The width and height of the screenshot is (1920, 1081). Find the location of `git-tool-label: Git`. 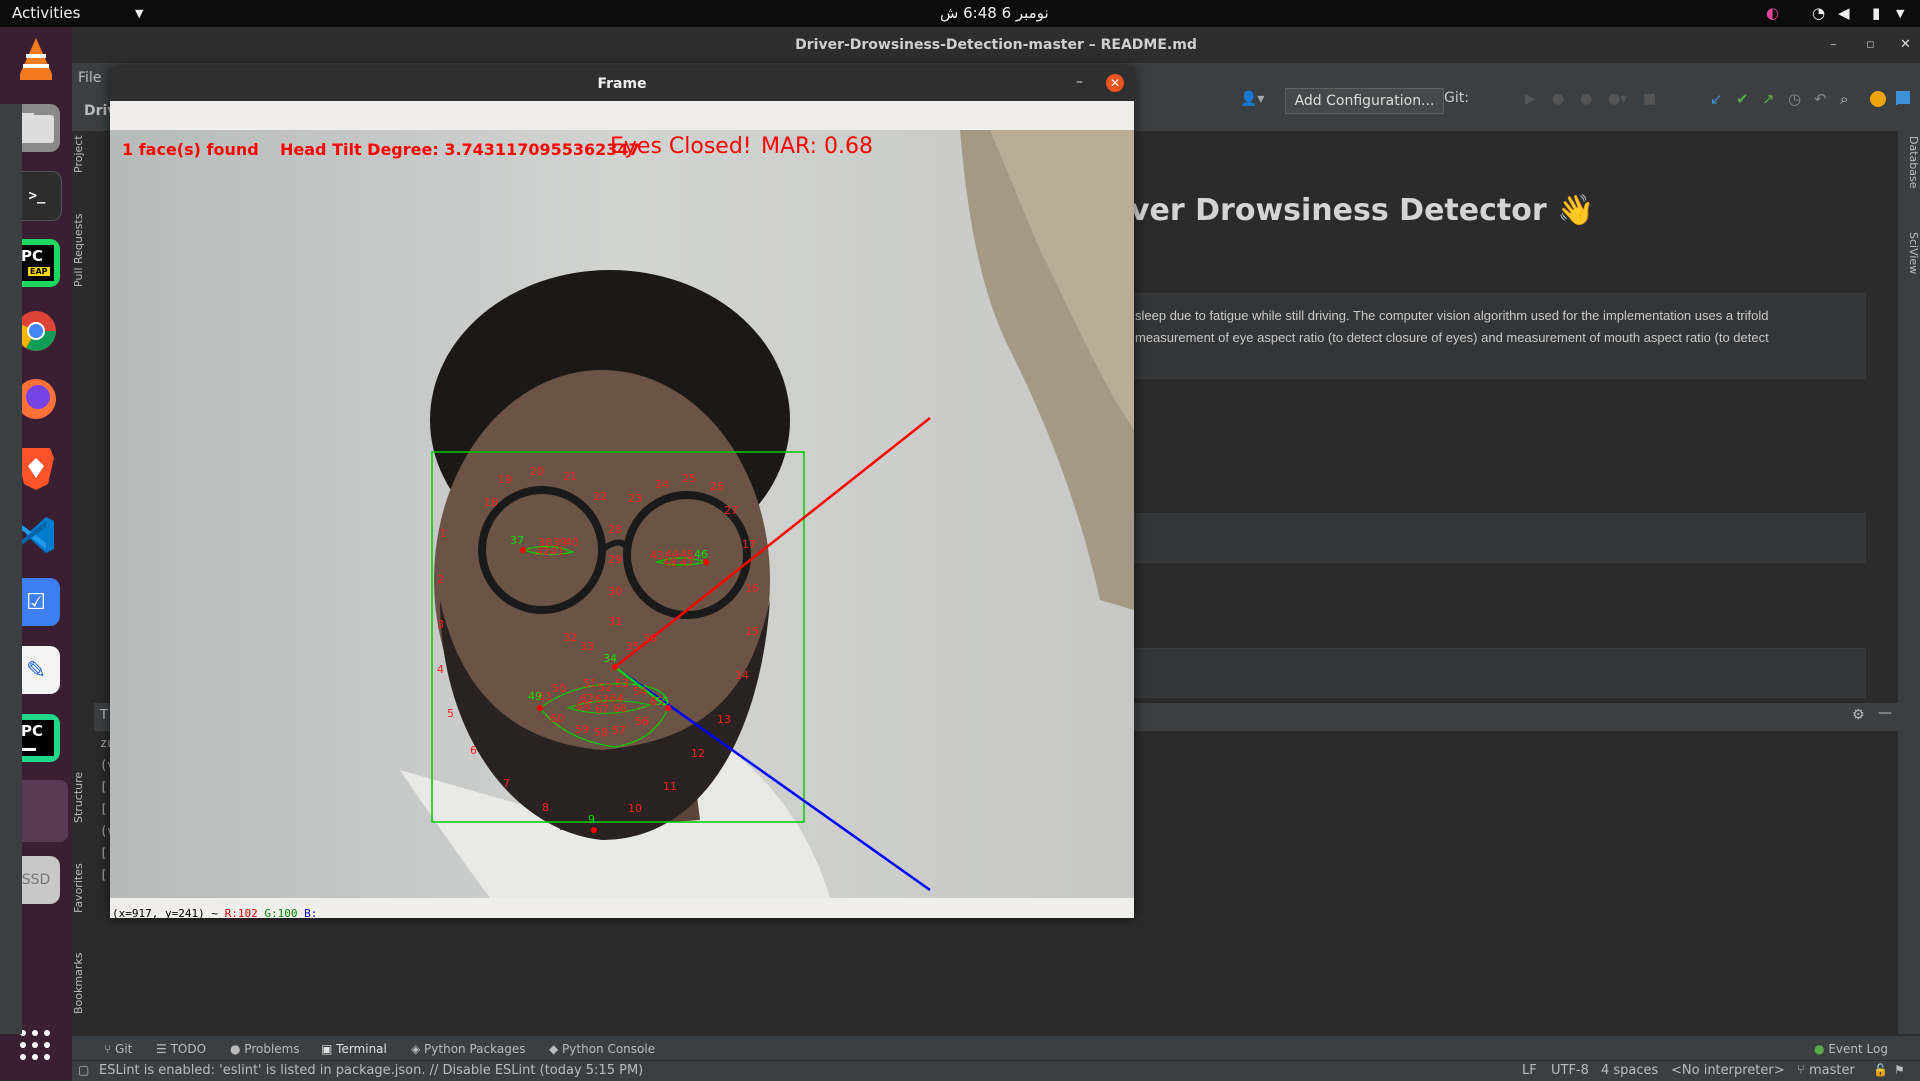

git-tool-label: Git is located at coordinates (124, 1049).